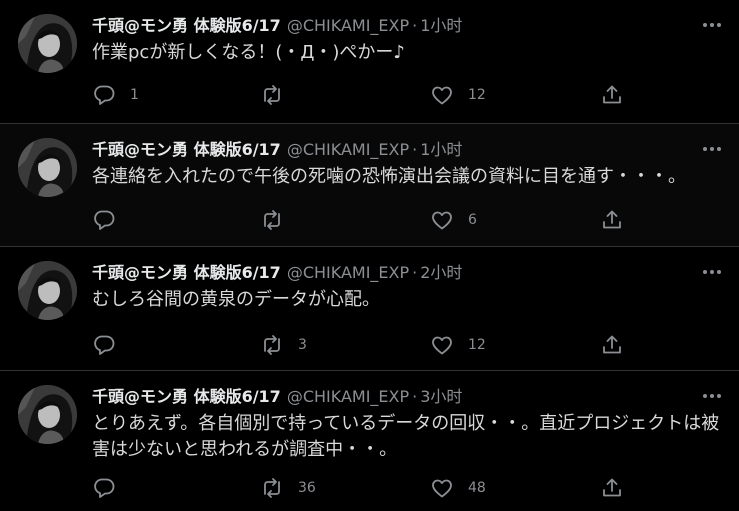 This screenshot has width=739, height=511. I want to click on reply-count: 1, so click(134, 95).